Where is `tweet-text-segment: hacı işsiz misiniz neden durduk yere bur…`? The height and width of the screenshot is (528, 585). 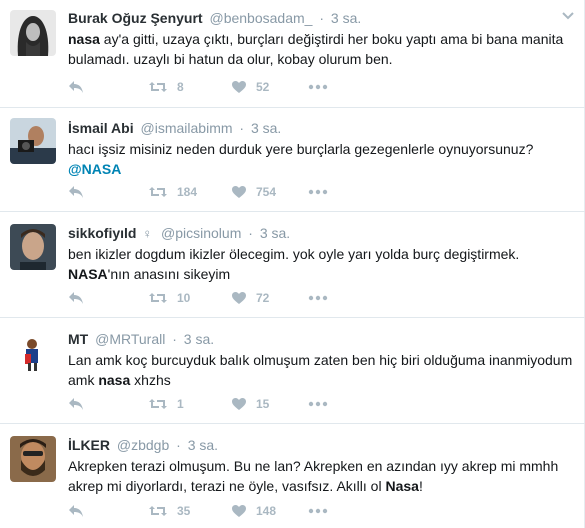
tweet-text-segment: hacı işsiz misiniz neden durduk yere bur… is located at coordinates (301, 149).